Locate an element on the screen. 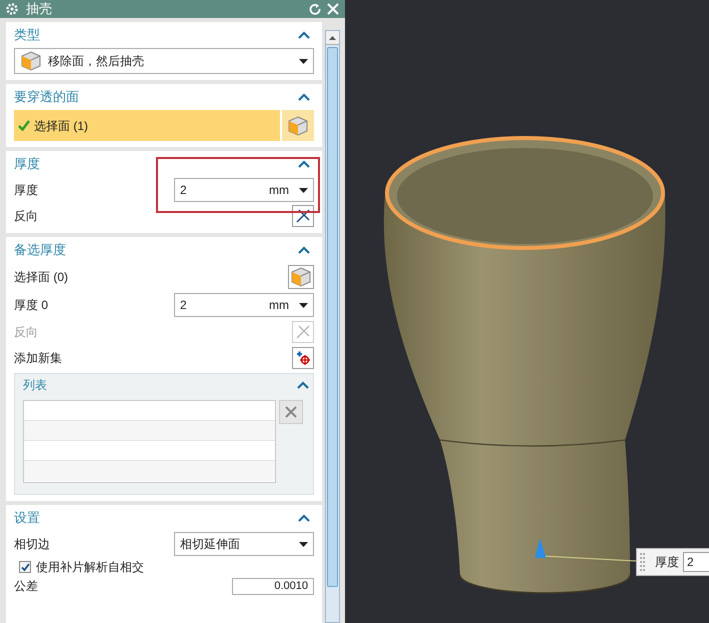 The width and height of the screenshot is (709, 623). drag-handle-icon is located at coordinates (642, 562).